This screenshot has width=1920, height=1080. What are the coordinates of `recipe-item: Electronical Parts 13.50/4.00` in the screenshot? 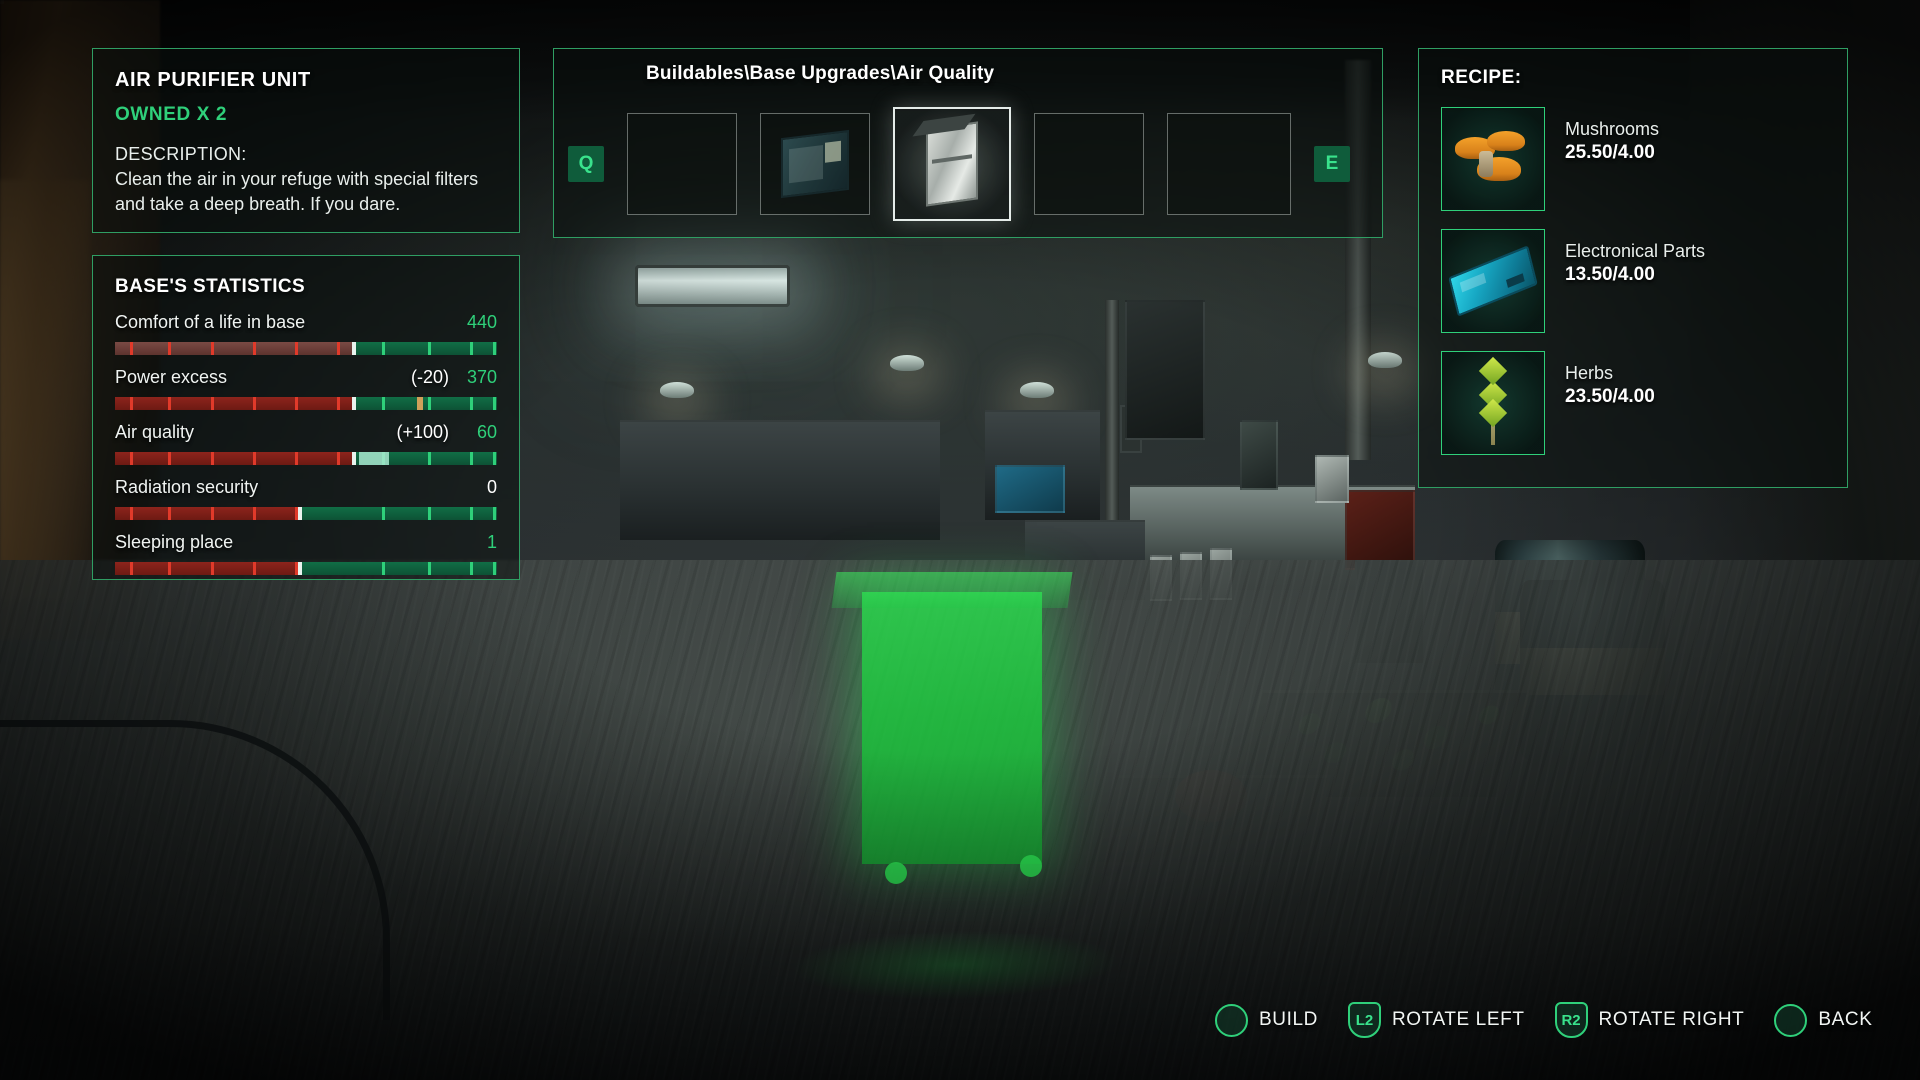 It's located at (1633, 281).